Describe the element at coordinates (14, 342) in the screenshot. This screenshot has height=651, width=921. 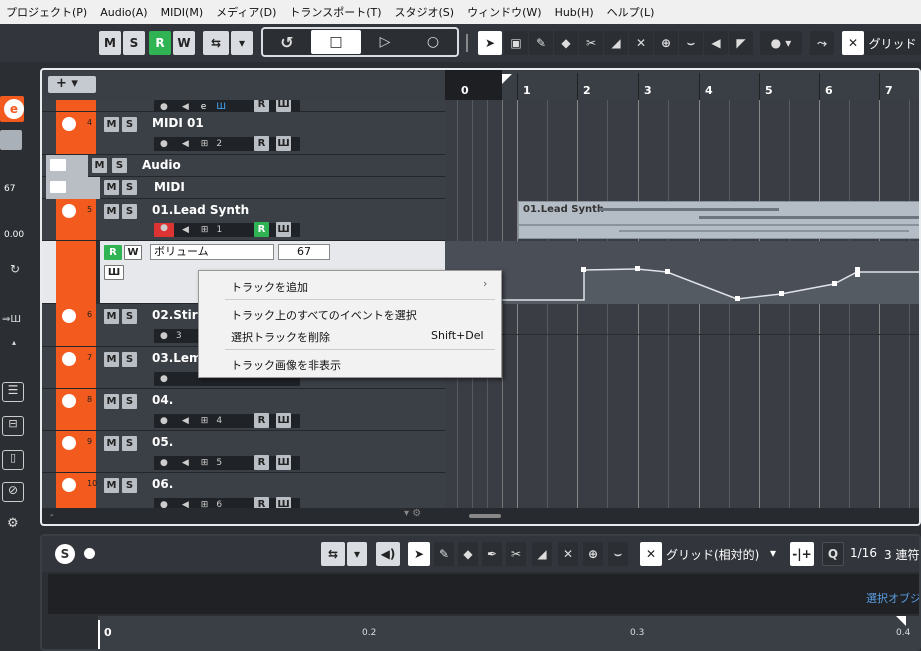
I see `spinner-icon: ▴` at that location.